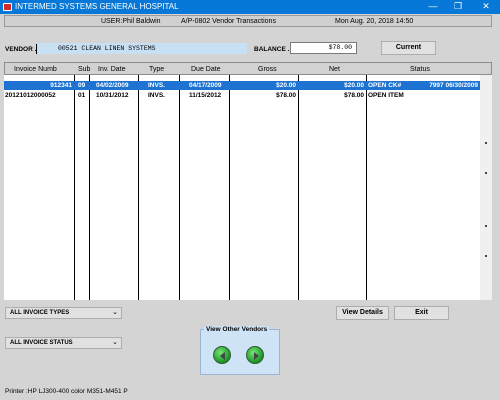 This screenshot has width=500, height=400. I want to click on cell-net: $78.00, so click(354, 95).